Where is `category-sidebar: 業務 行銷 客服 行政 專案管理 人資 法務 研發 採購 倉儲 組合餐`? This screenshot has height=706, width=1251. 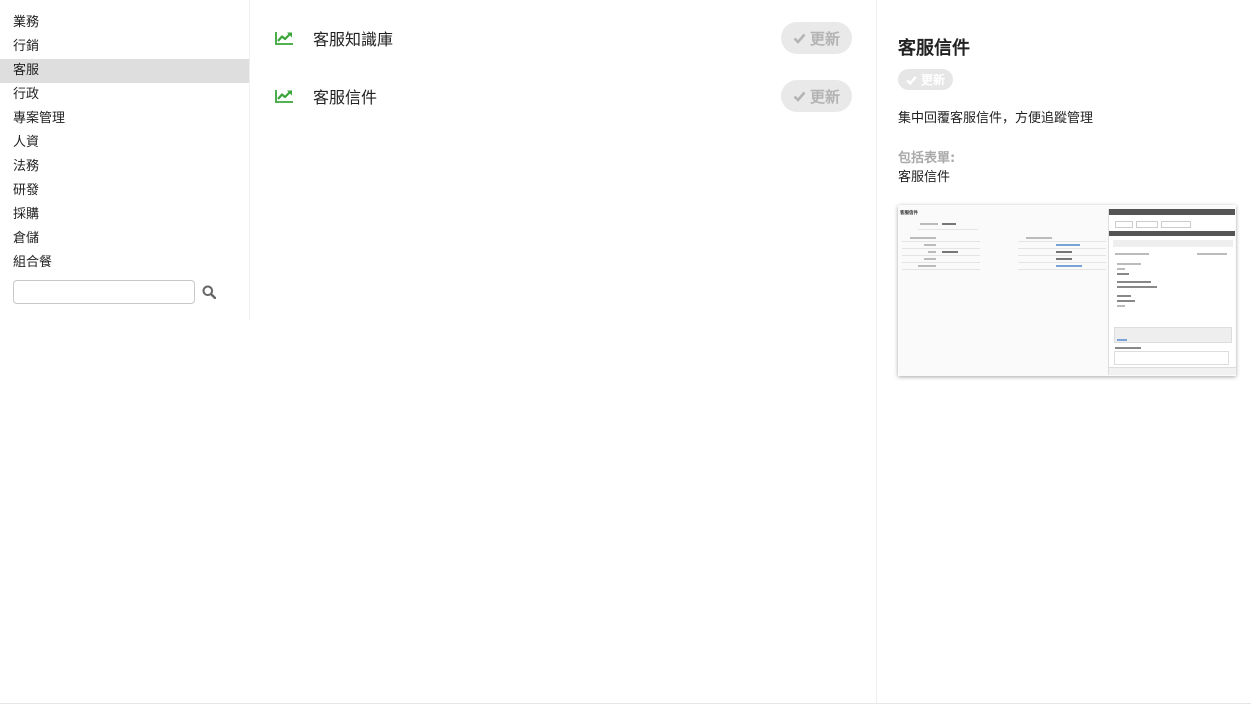 category-sidebar: 業務 行銷 客服 行政 專案管理 人資 法務 研發 採購 倉儲 組合餐 is located at coordinates (125, 160).